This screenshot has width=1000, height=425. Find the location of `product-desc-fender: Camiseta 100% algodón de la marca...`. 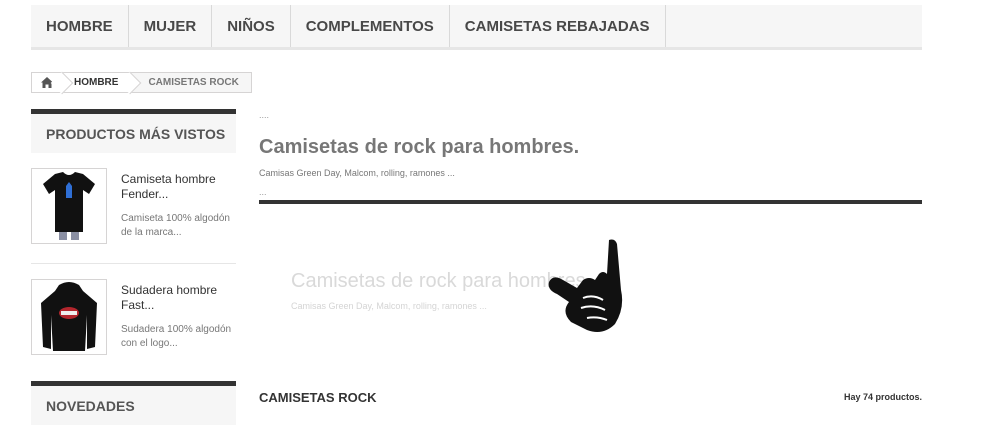

product-desc-fender: Camiseta 100% algodón de la marca... is located at coordinates (175, 225).